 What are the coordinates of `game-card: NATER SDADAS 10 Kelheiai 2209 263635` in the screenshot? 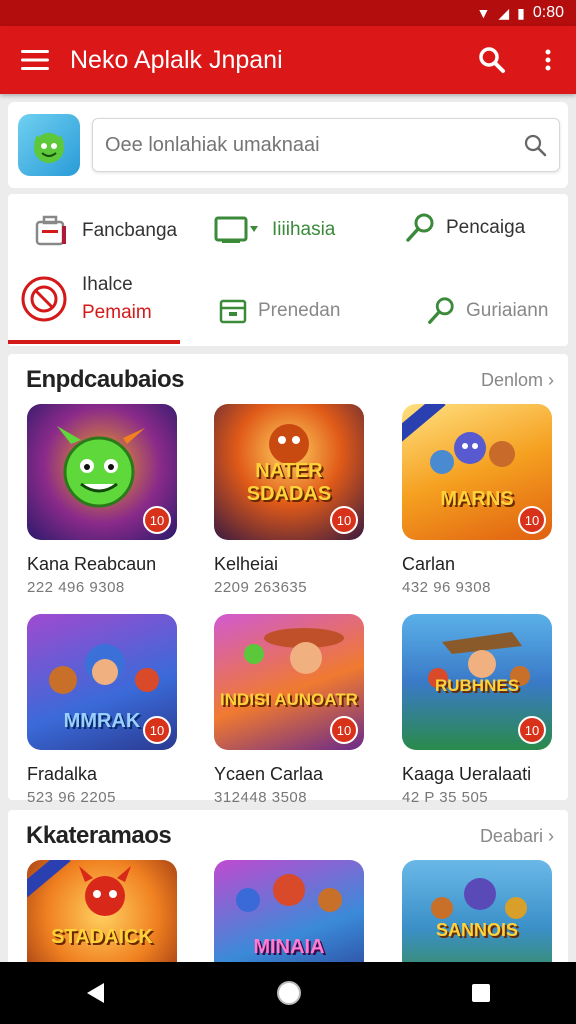 It's located at (289, 500).